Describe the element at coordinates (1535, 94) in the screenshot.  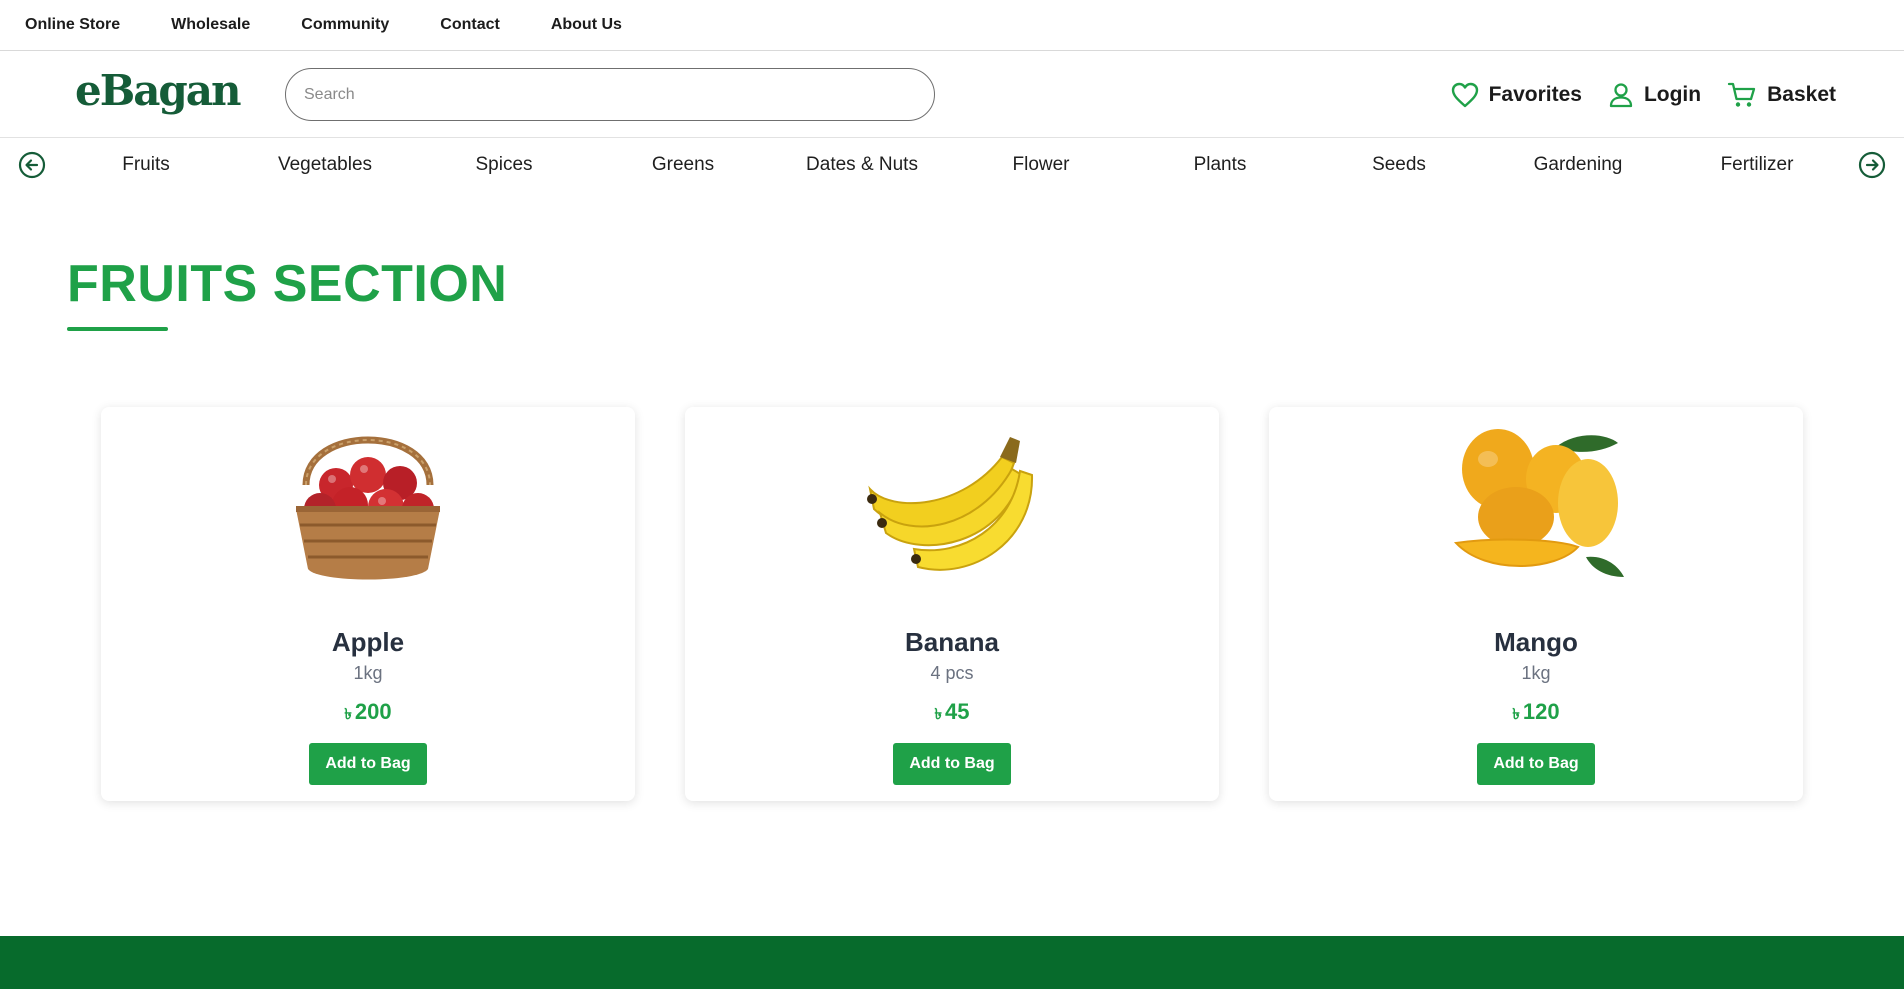
I see `favorites-label: Favorites` at that location.